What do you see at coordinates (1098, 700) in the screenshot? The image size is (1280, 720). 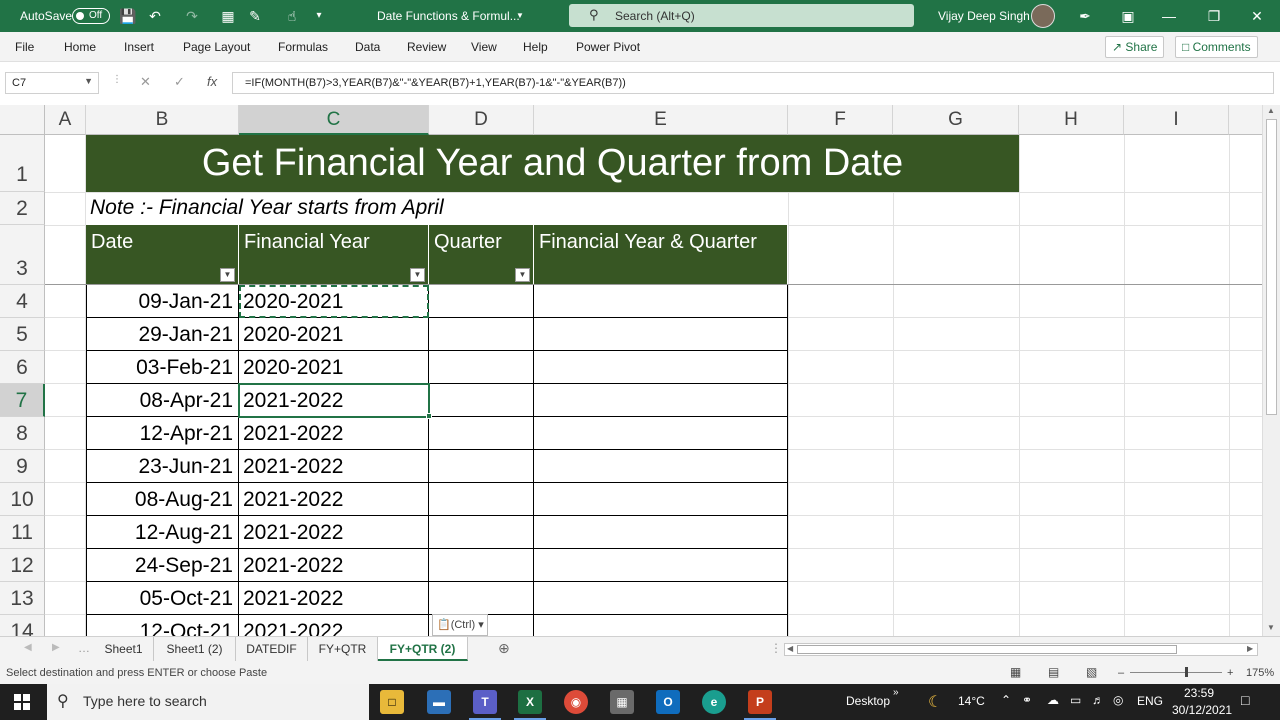 I see `volume-icon: ♬` at bounding box center [1098, 700].